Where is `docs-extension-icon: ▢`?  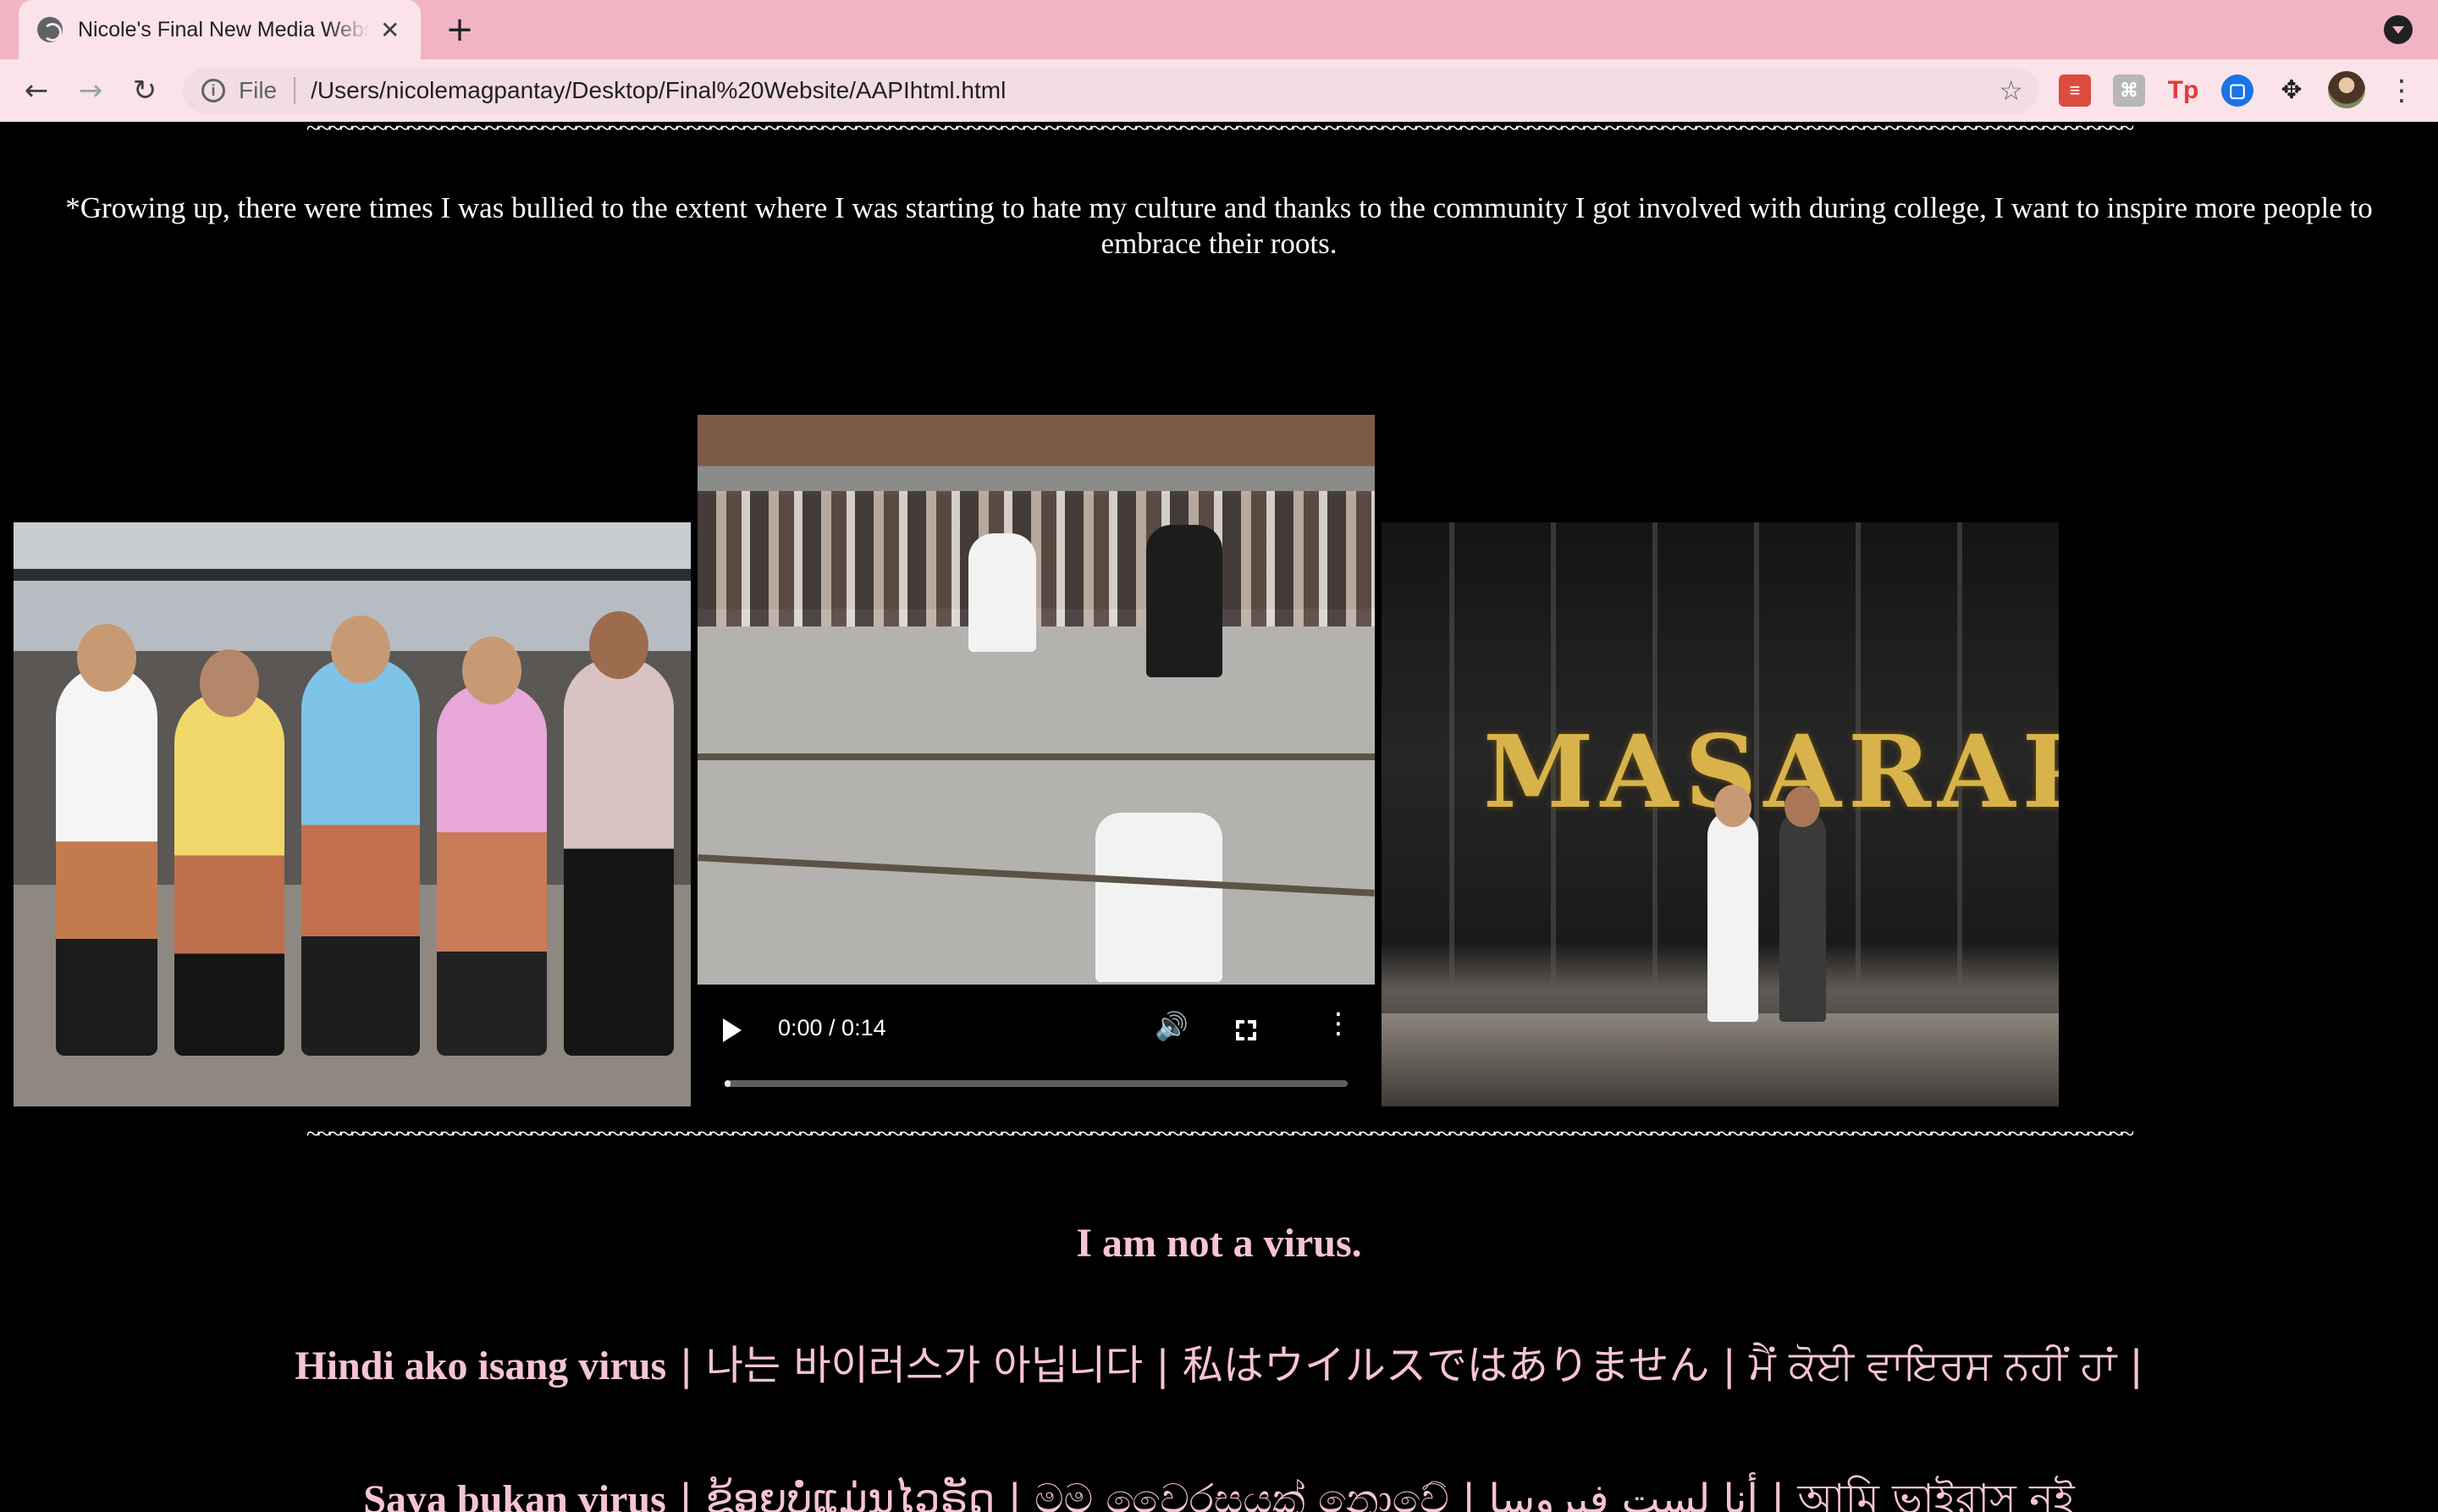 docs-extension-icon: ▢ is located at coordinates (2237, 90).